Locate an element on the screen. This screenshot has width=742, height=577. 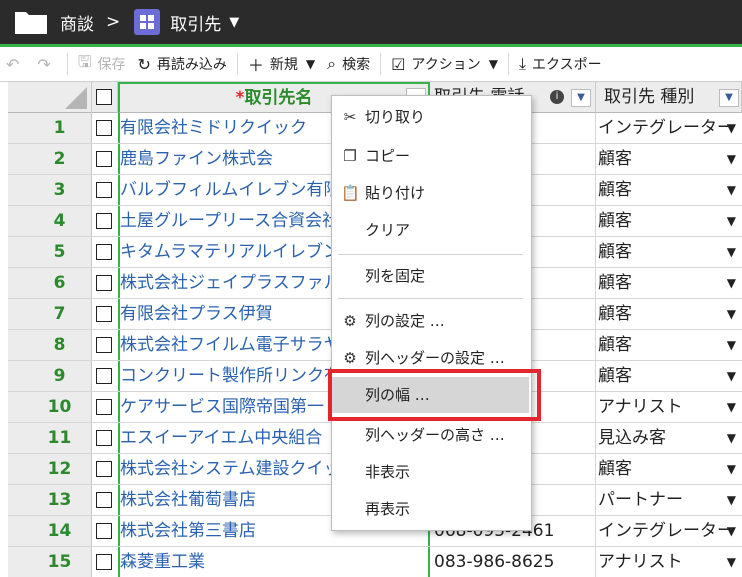
copy-icon: ❐ is located at coordinates (350, 156).